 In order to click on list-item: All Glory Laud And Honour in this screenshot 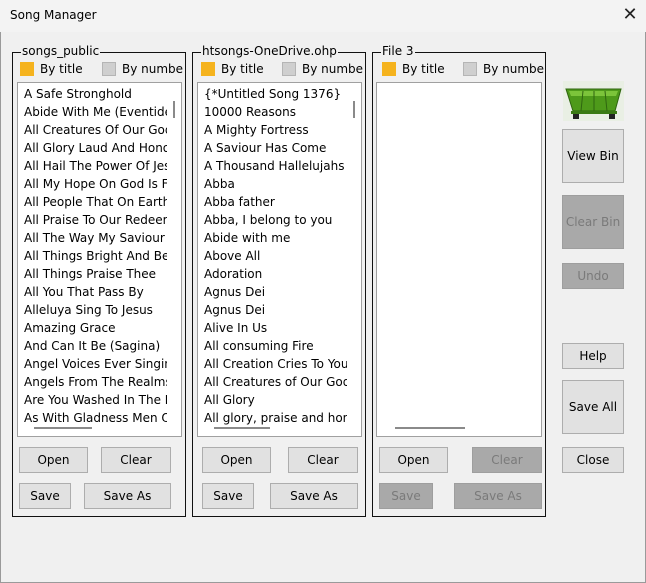, I will do `click(95, 148)`.